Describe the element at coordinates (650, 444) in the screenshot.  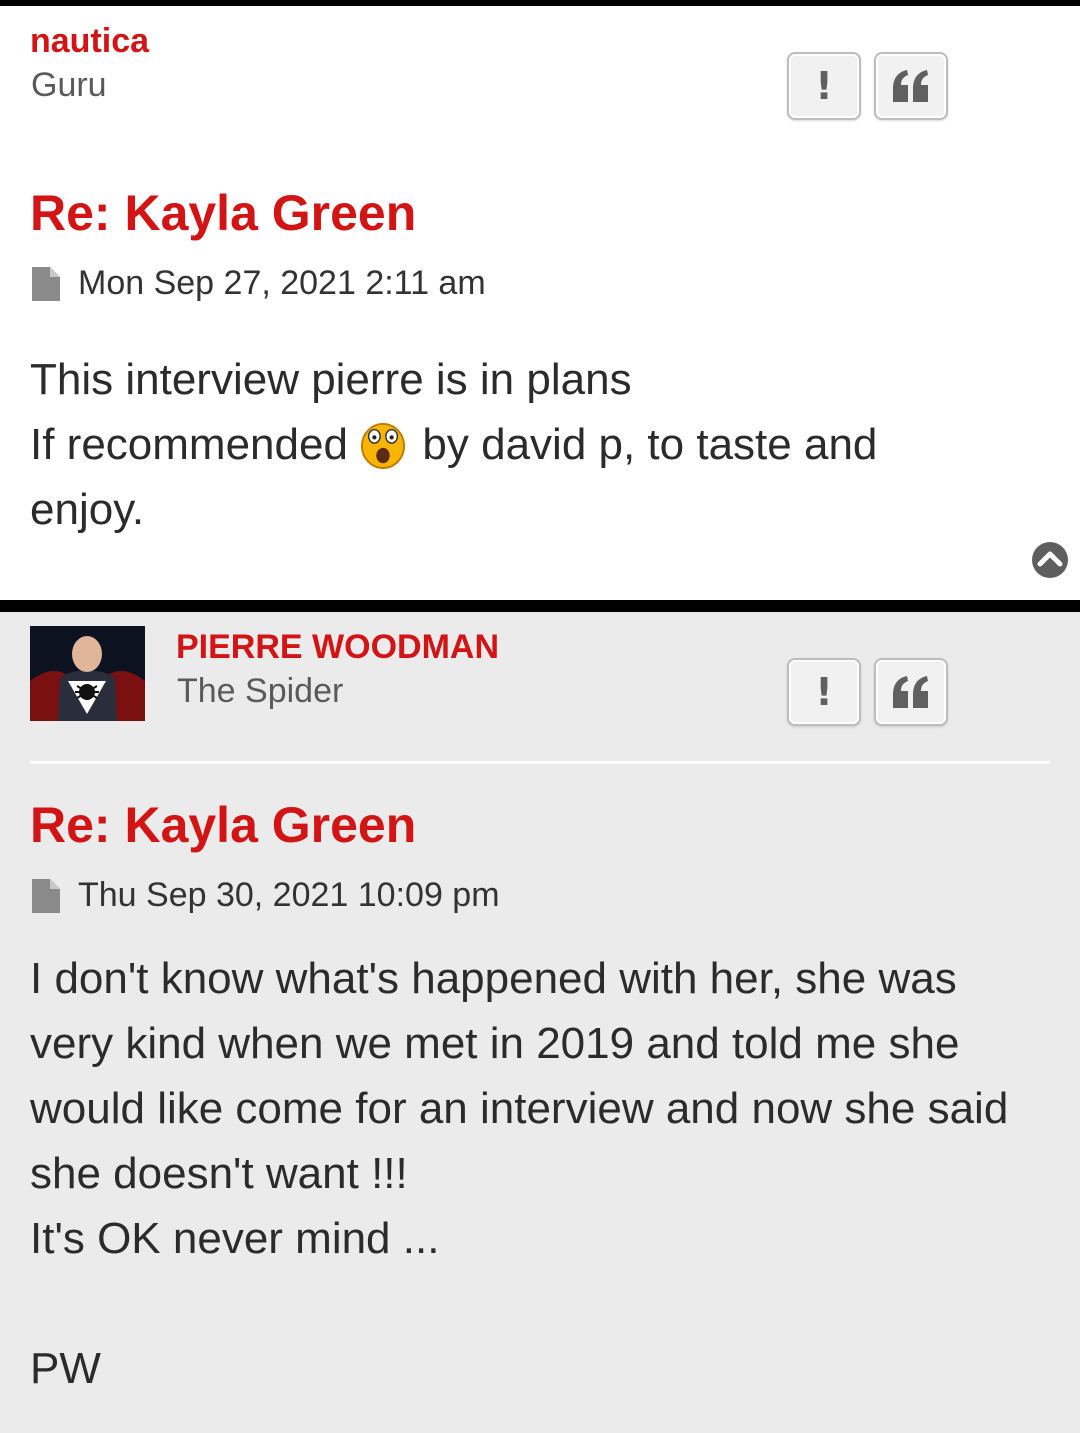
I see `post-line-text: by david p, to taste and` at that location.